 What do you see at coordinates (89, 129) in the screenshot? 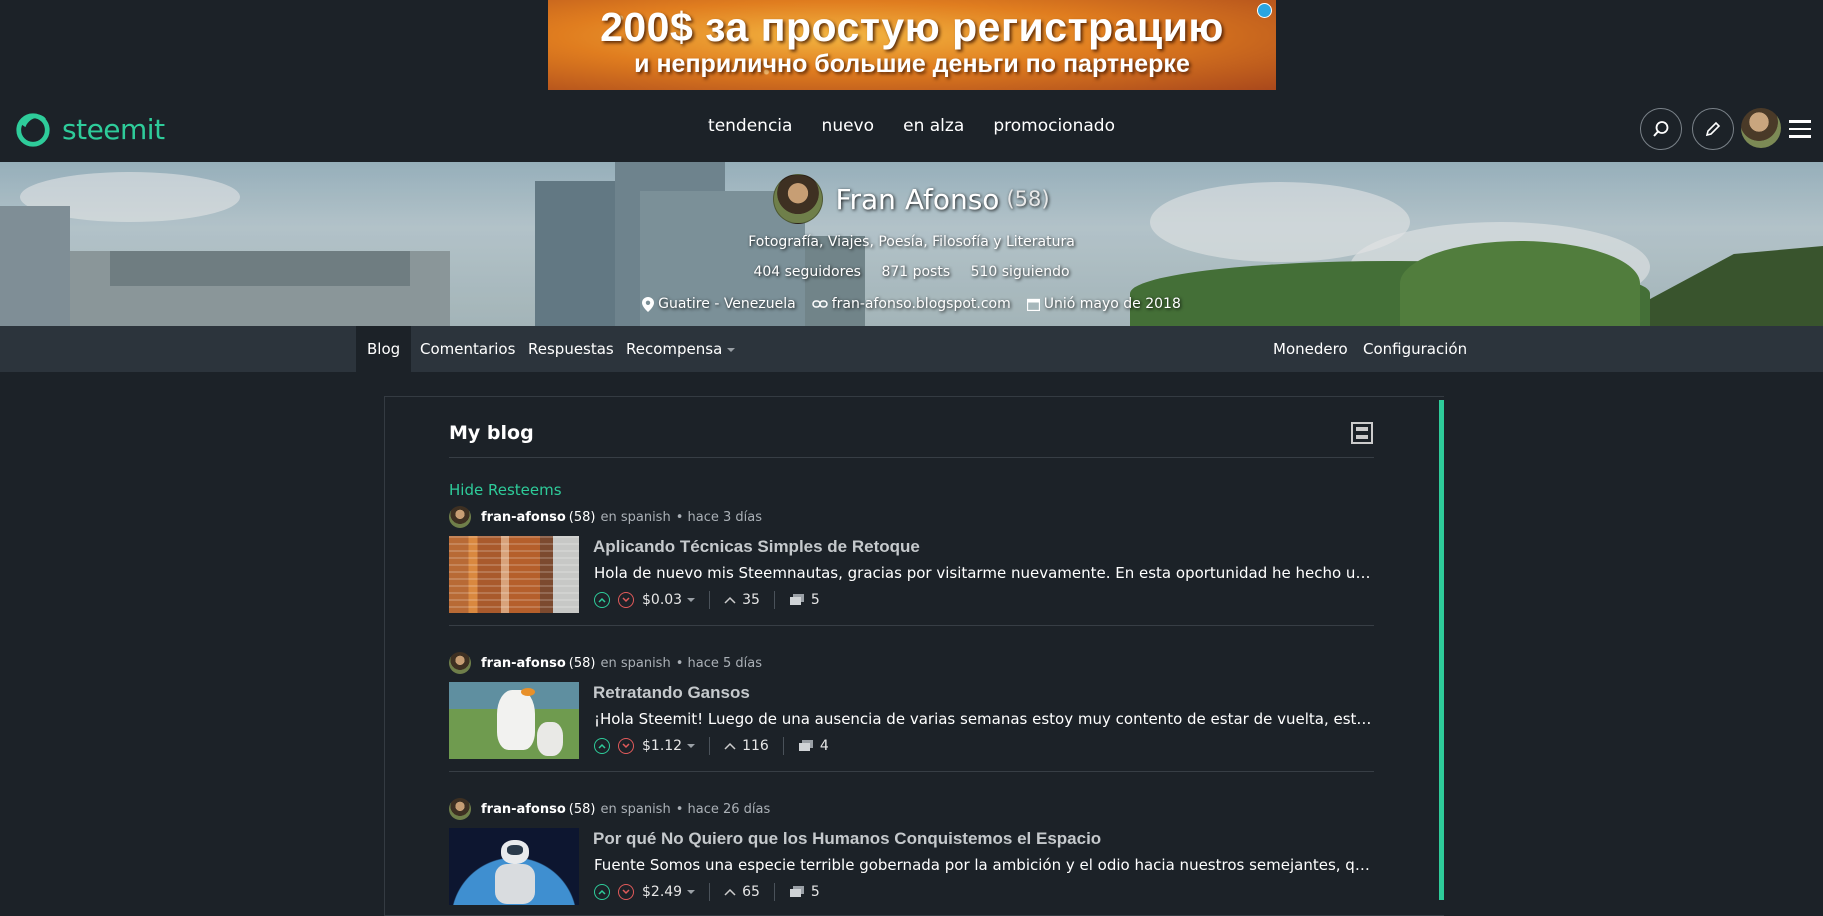
I see `steemit-logo: steemit` at bounding box center [89, 129].